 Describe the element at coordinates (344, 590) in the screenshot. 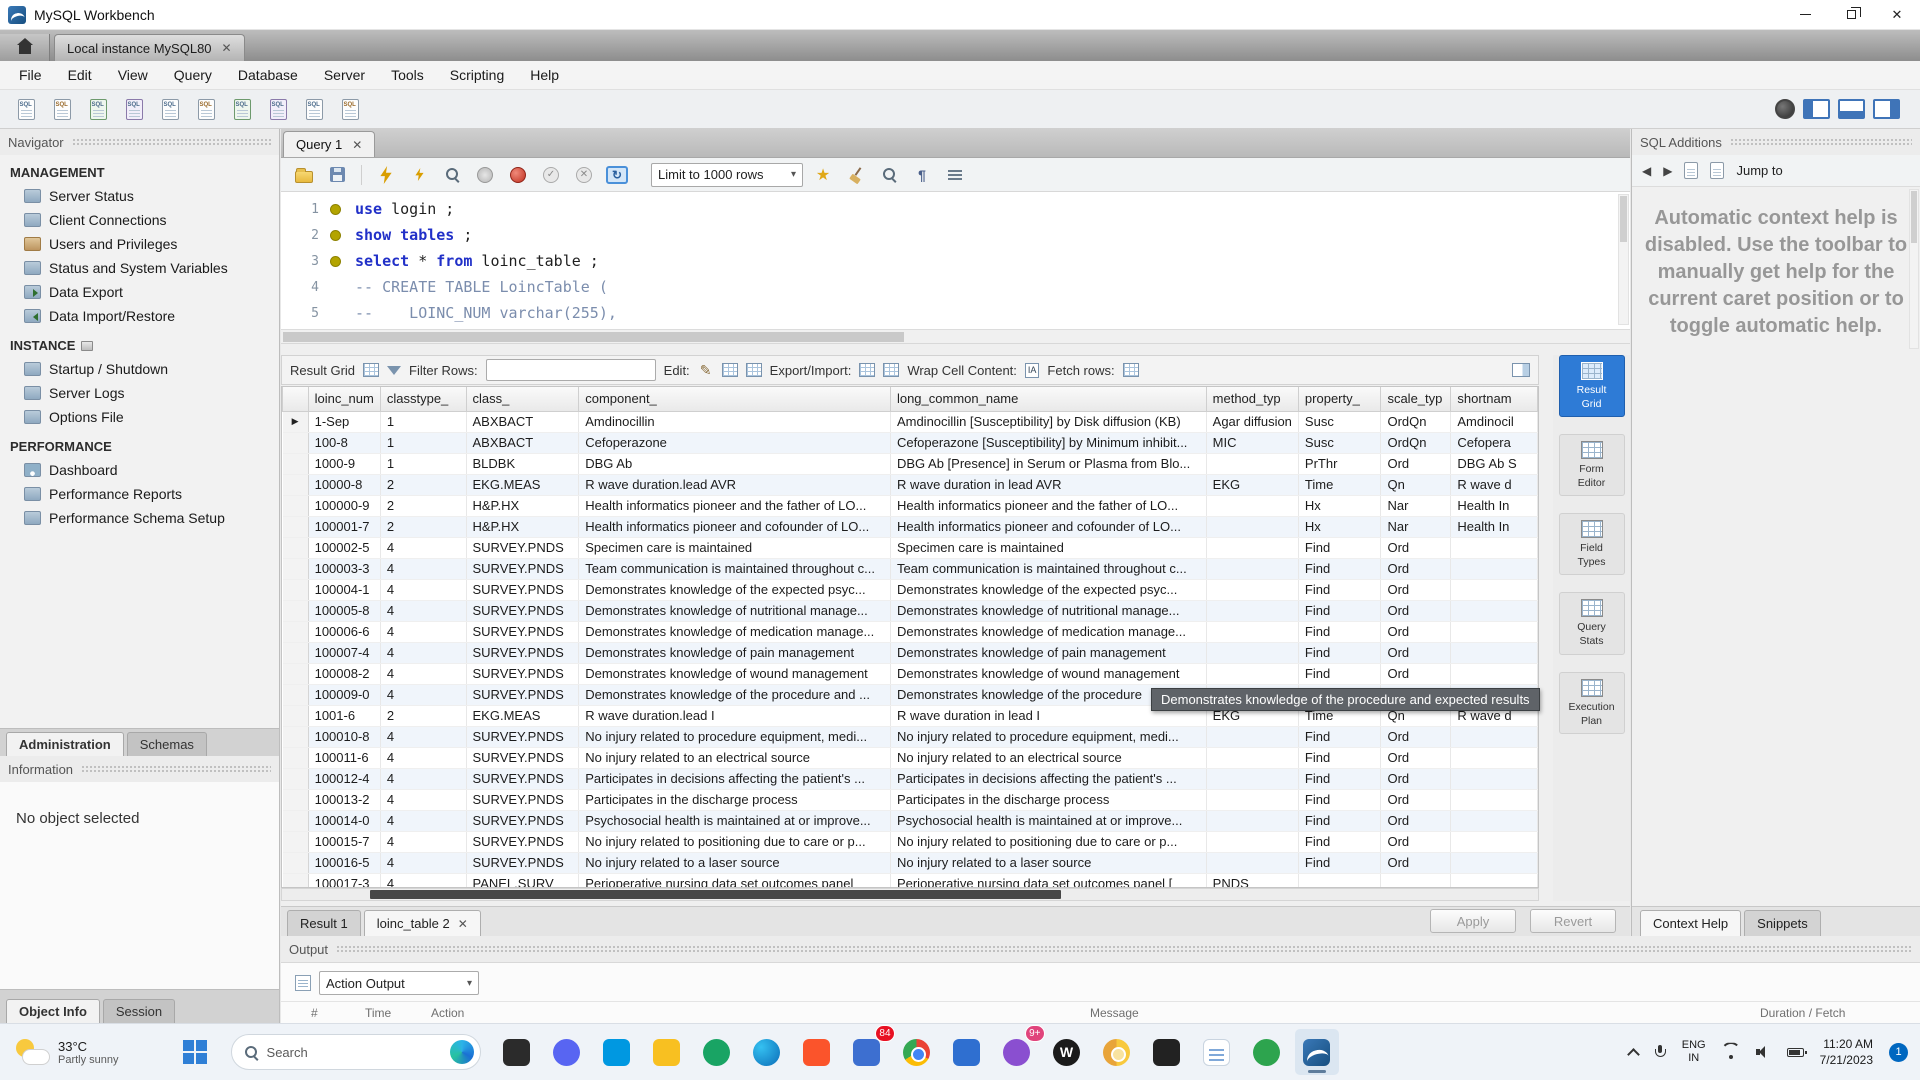

I see `grid-cell: 100004-1` at that location.